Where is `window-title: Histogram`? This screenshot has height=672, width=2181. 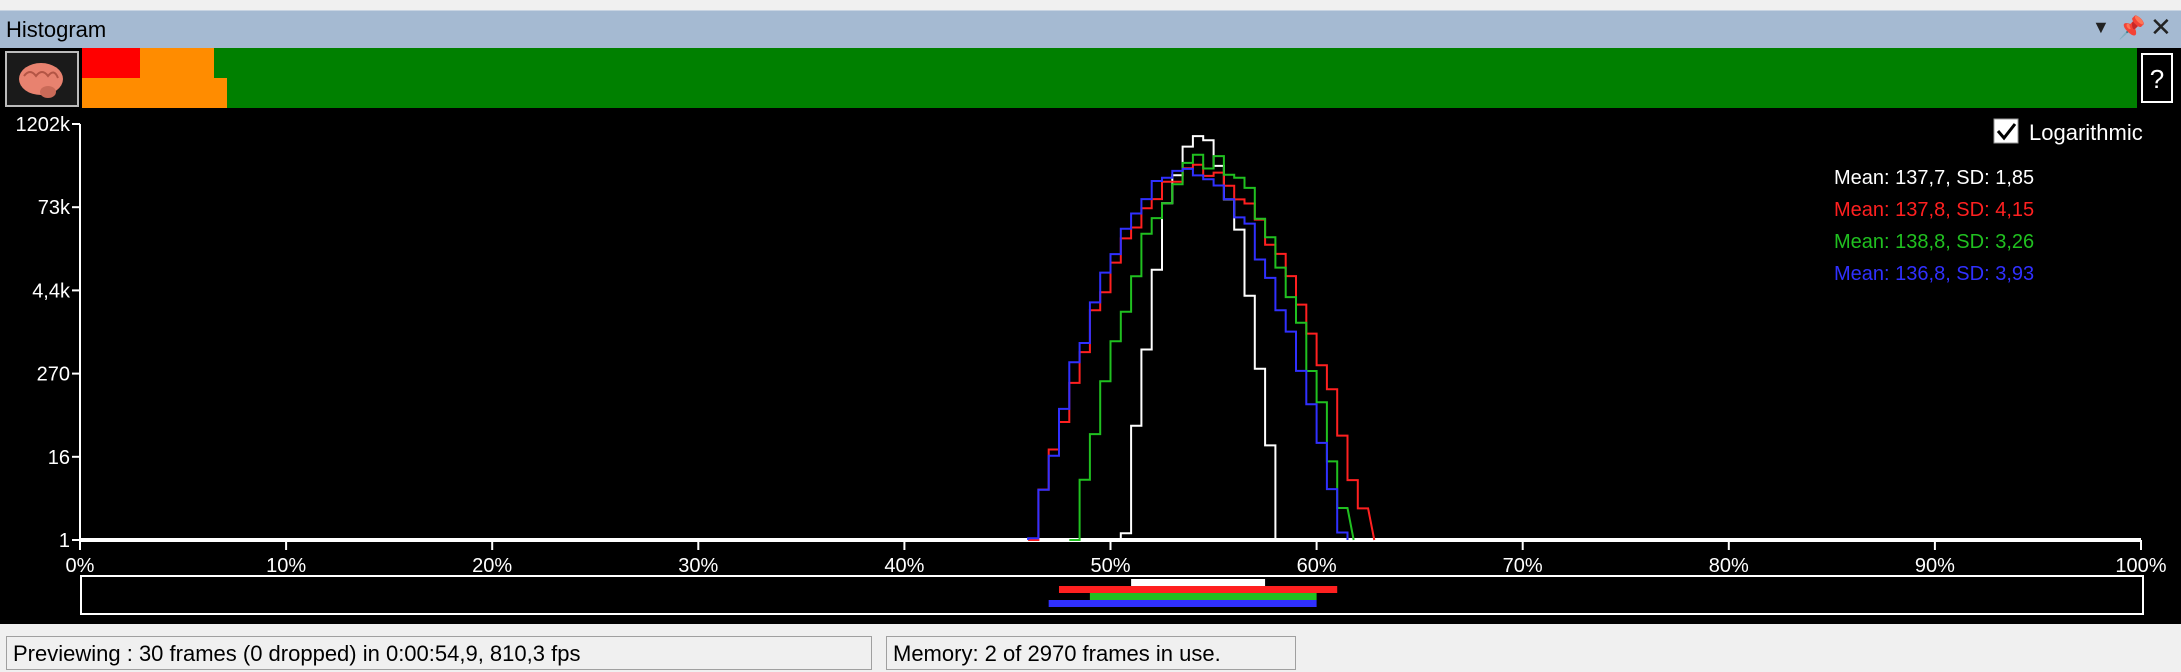
window-title: Histogram is located at coordinates (56, 29).